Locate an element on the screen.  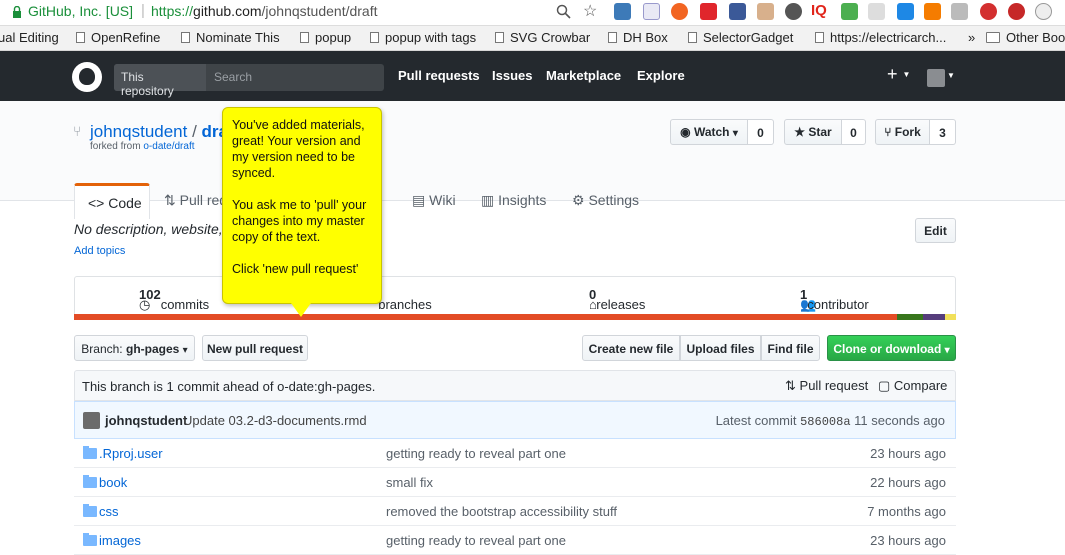
tab-code: <> Code is located at coordinates (112, 201).